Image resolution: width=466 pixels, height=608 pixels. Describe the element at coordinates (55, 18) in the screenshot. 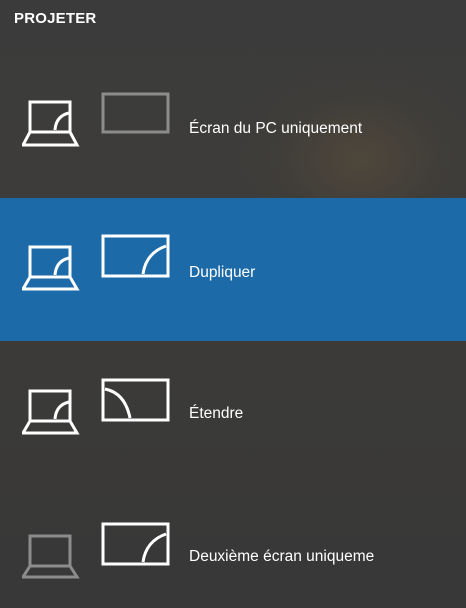

I see `panel-title: PROJETER` at that location.